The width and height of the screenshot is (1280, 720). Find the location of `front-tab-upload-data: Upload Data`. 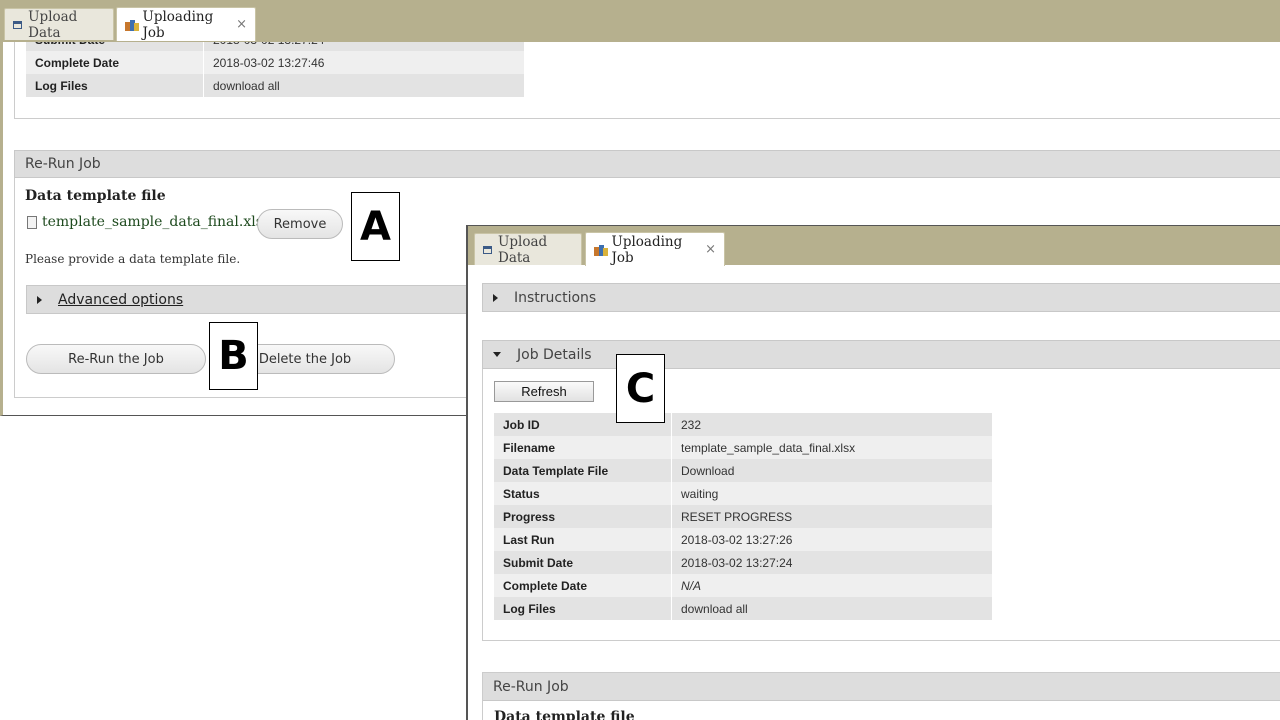

front-tab-upload-data: Upload Data is located at coordinates (528, 249).